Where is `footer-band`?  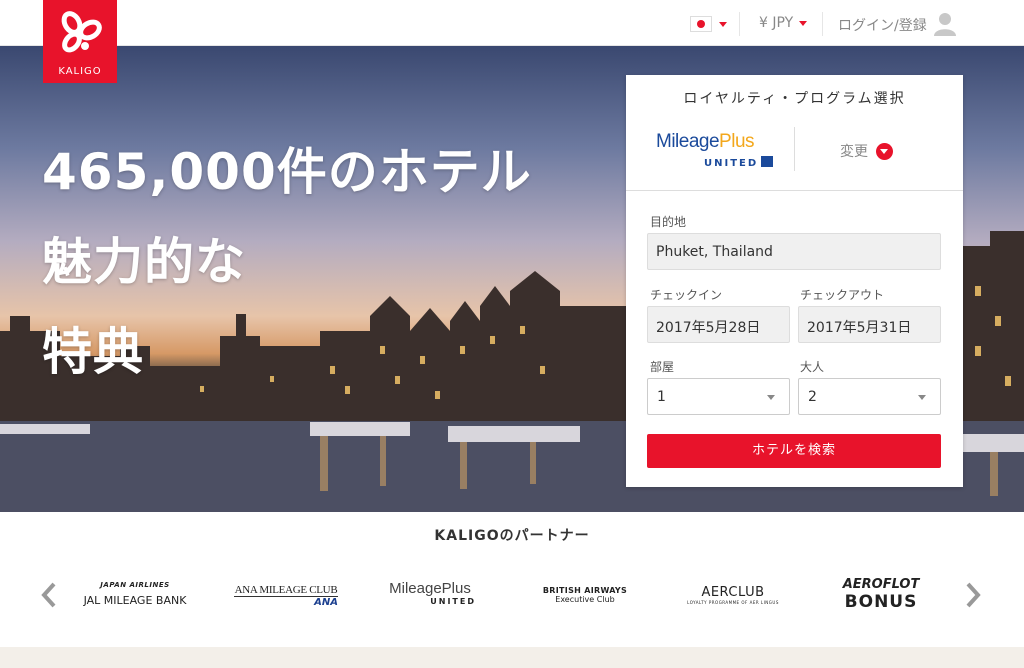
footer-band is located at coordinates (512, 657).